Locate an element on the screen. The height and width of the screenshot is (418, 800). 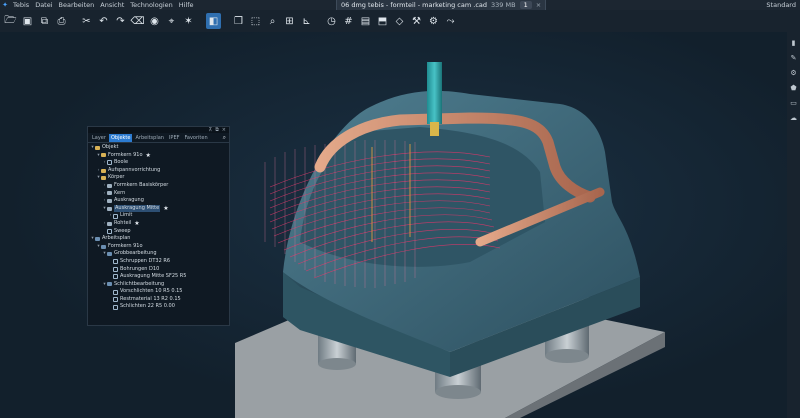
tree-item: ▾ Grobbearbeitung is located at coordinates (158, 254).